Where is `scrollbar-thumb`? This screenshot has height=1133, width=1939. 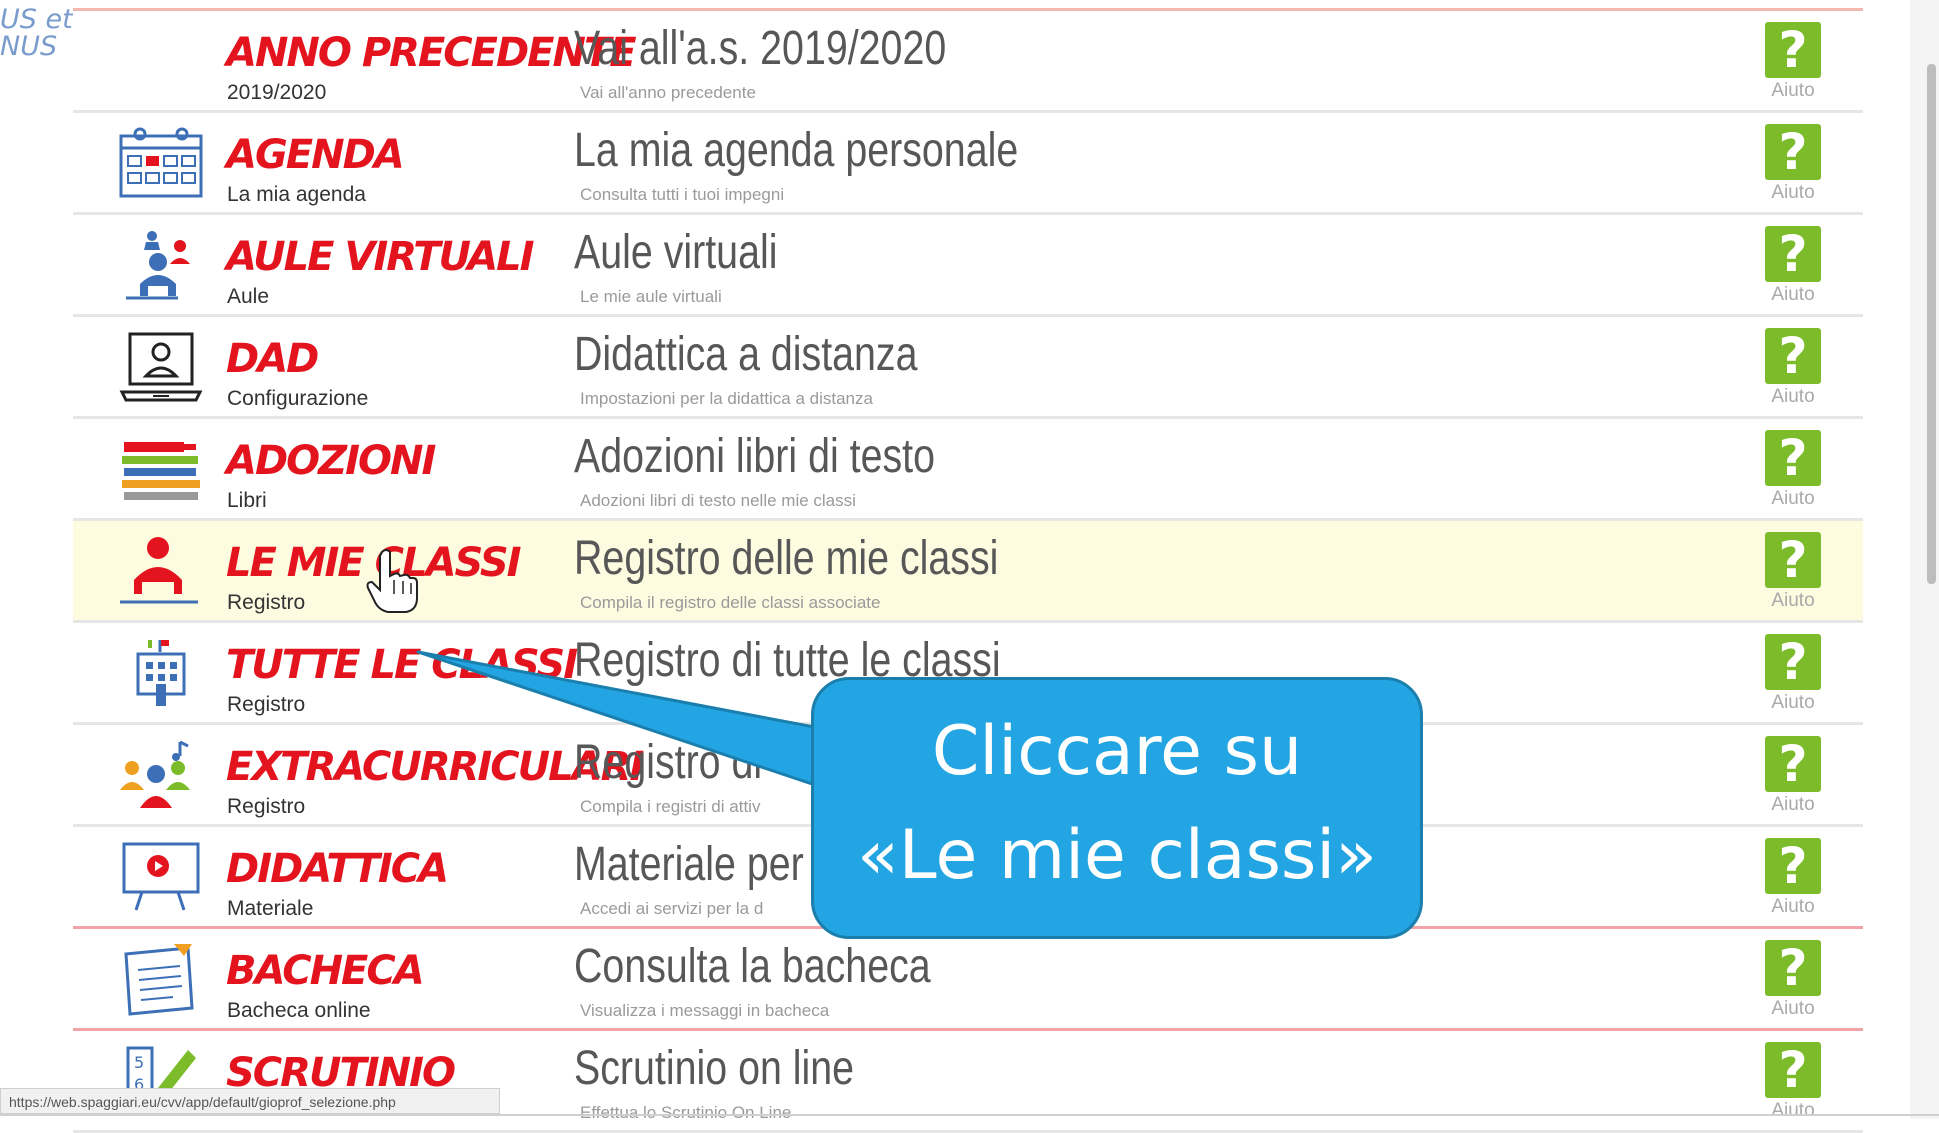 scrollbar-thumb is located at coordinates (1931, 324).